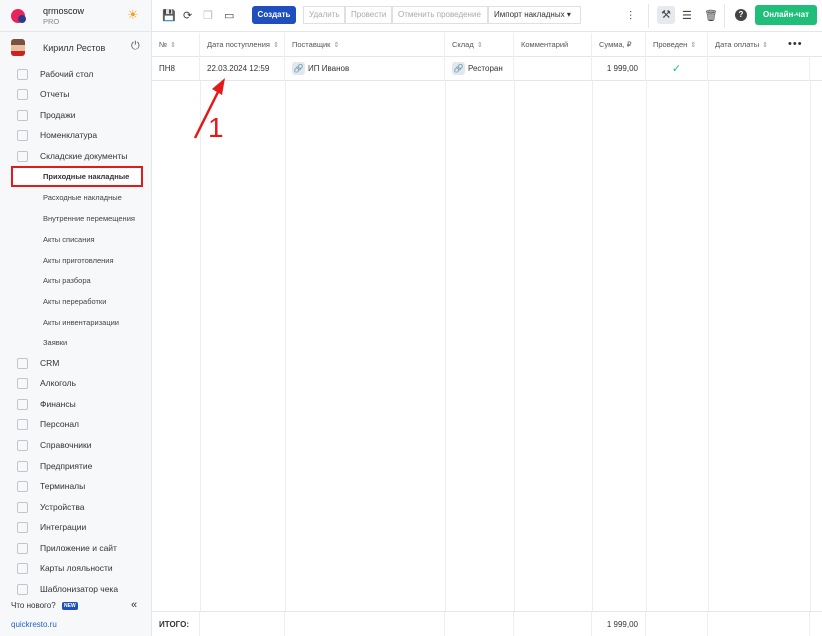 Image resolution: width=822 pixels, height=636 pixels. I want to click on sidebar-item-integrations: Интеграции, so click(76, 527).